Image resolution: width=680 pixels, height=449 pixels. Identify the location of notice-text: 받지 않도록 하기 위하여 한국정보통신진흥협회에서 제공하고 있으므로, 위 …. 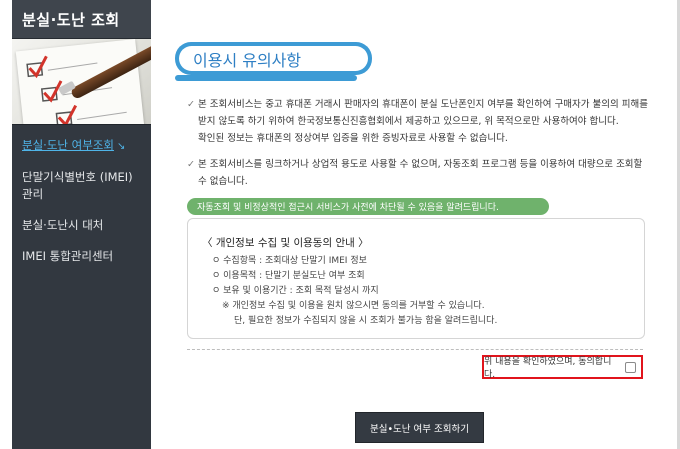
(408, 121).